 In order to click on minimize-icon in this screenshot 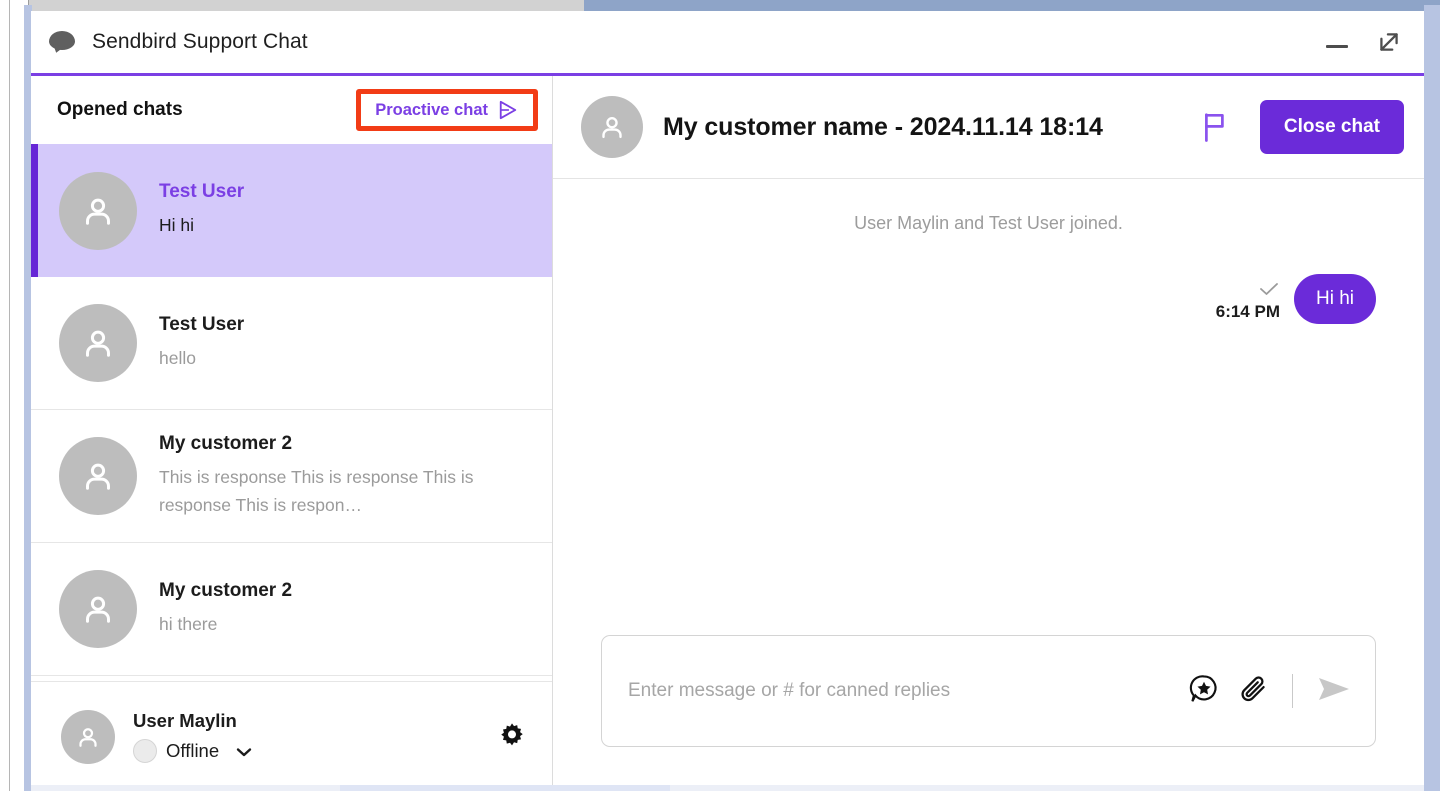, I will do `click(1337, 42)`.